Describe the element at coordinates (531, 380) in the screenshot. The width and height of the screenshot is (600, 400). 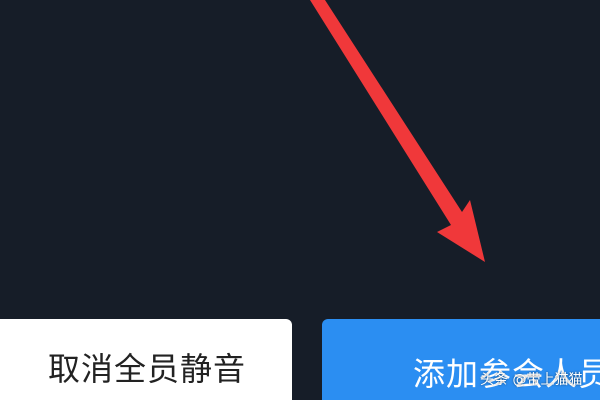
I see `watermark: 头条 @带上猫猫` at that location.